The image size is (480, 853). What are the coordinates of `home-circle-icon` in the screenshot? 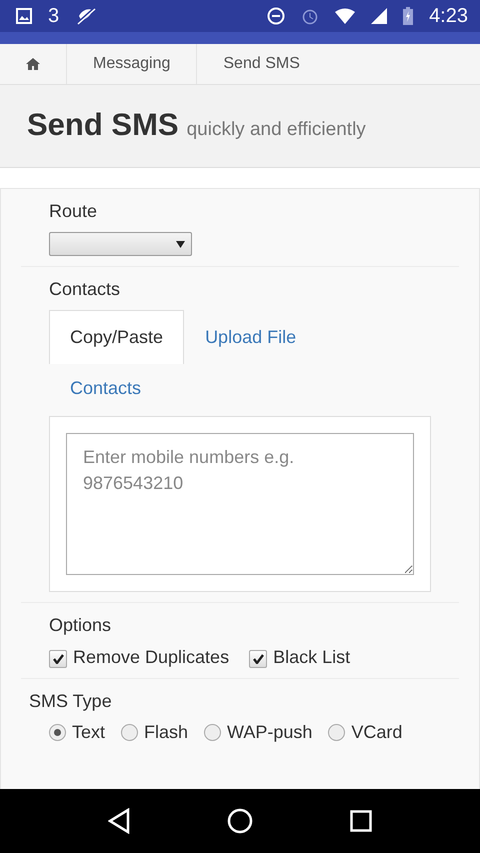 It's located at (239, 821).